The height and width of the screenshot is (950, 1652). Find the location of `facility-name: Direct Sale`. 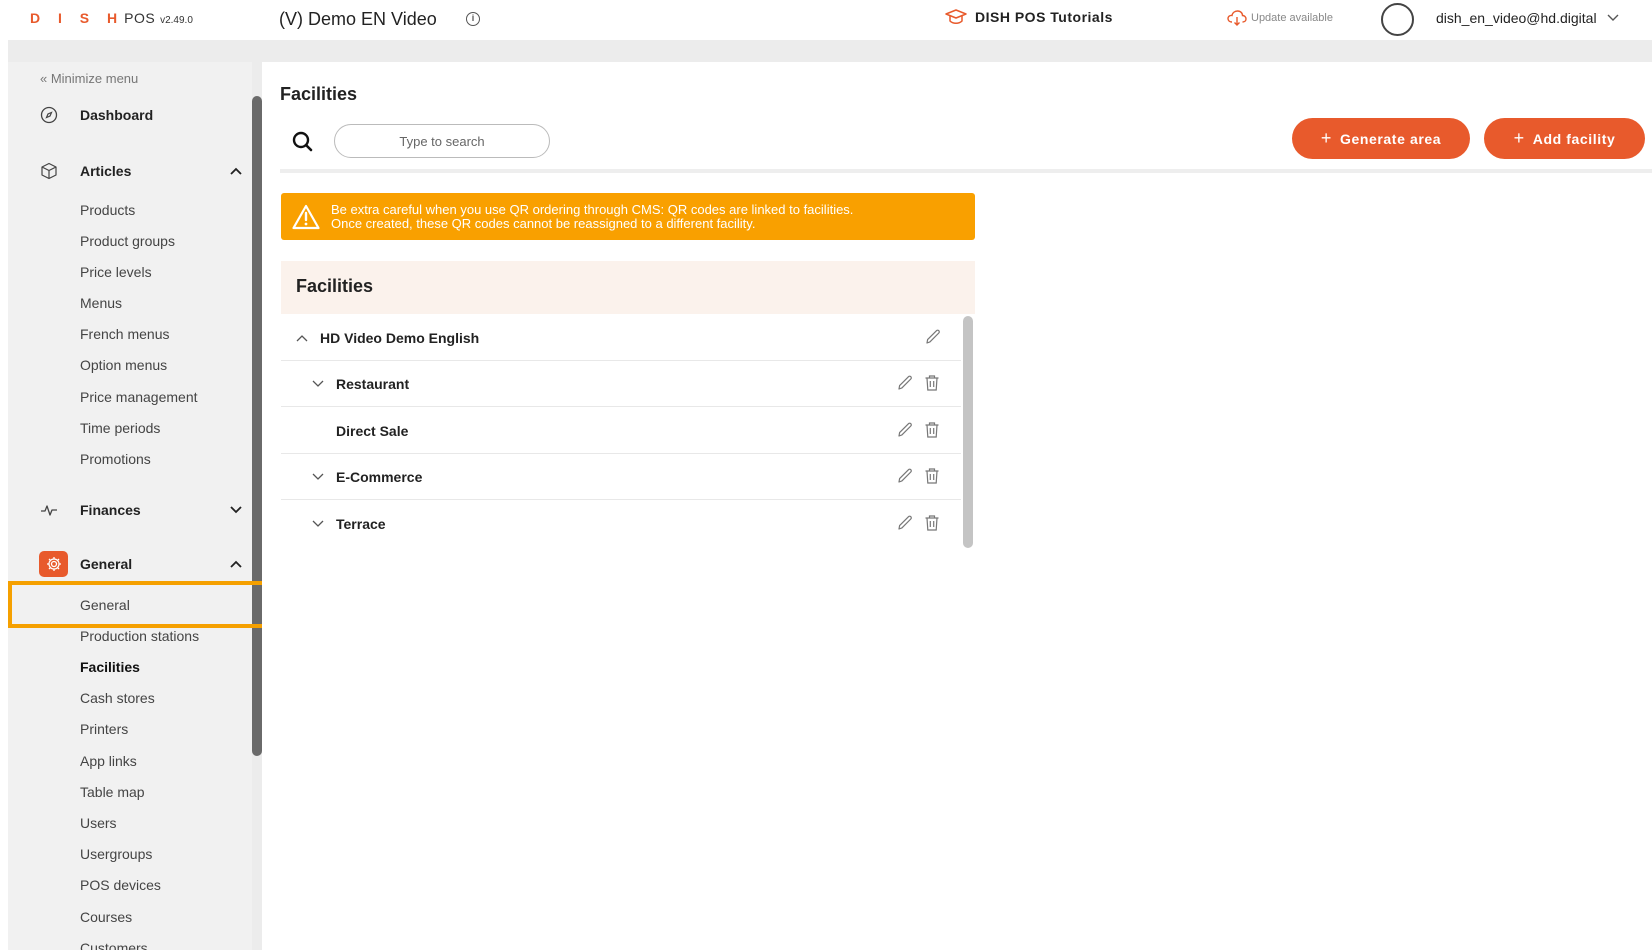

facility-name: Direct Sale is located at coordinates (372, 430).